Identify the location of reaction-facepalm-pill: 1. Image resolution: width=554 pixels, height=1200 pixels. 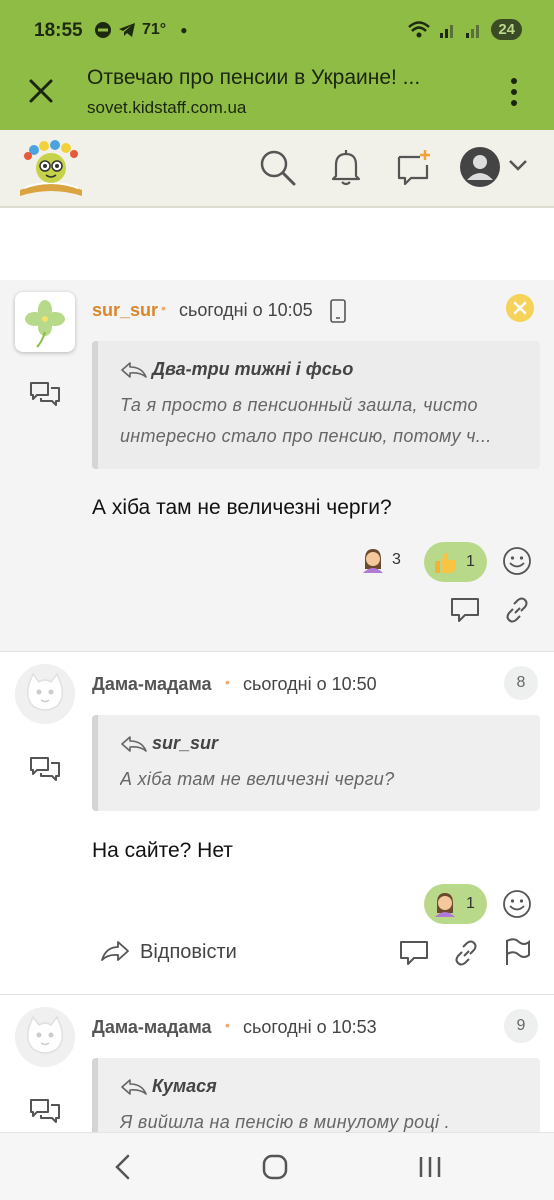
(455, 904).